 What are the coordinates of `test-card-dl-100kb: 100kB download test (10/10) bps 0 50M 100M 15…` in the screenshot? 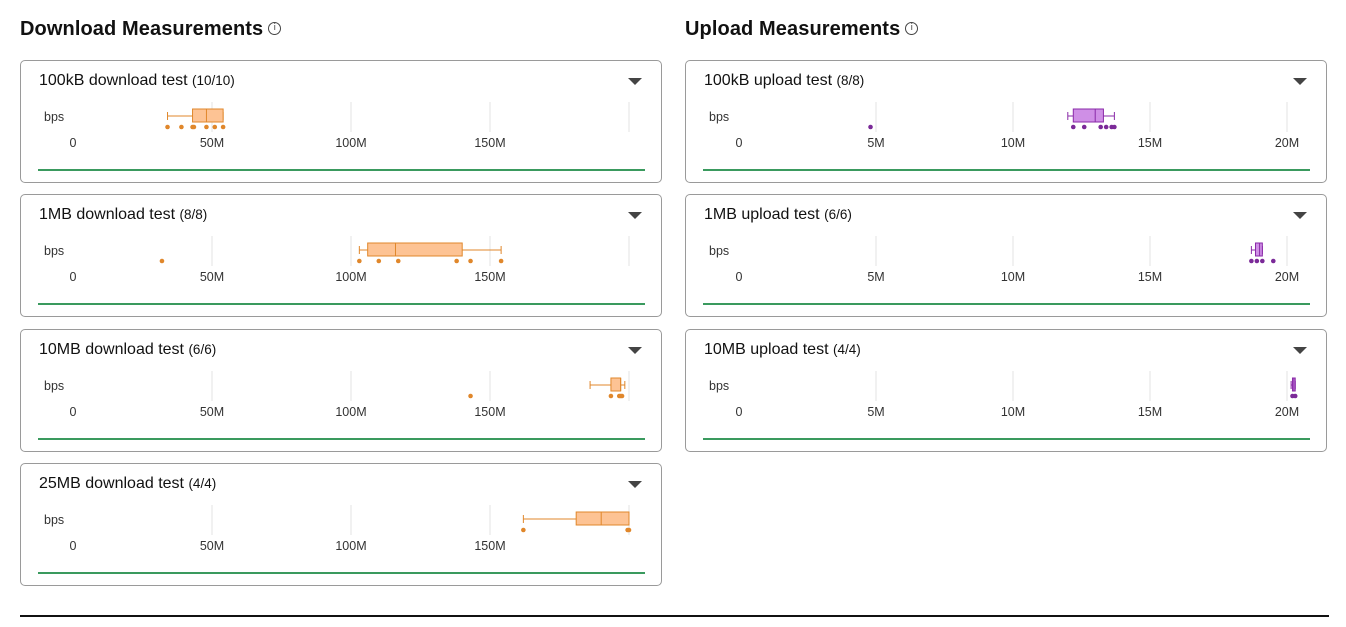 It's located at (341, 121).